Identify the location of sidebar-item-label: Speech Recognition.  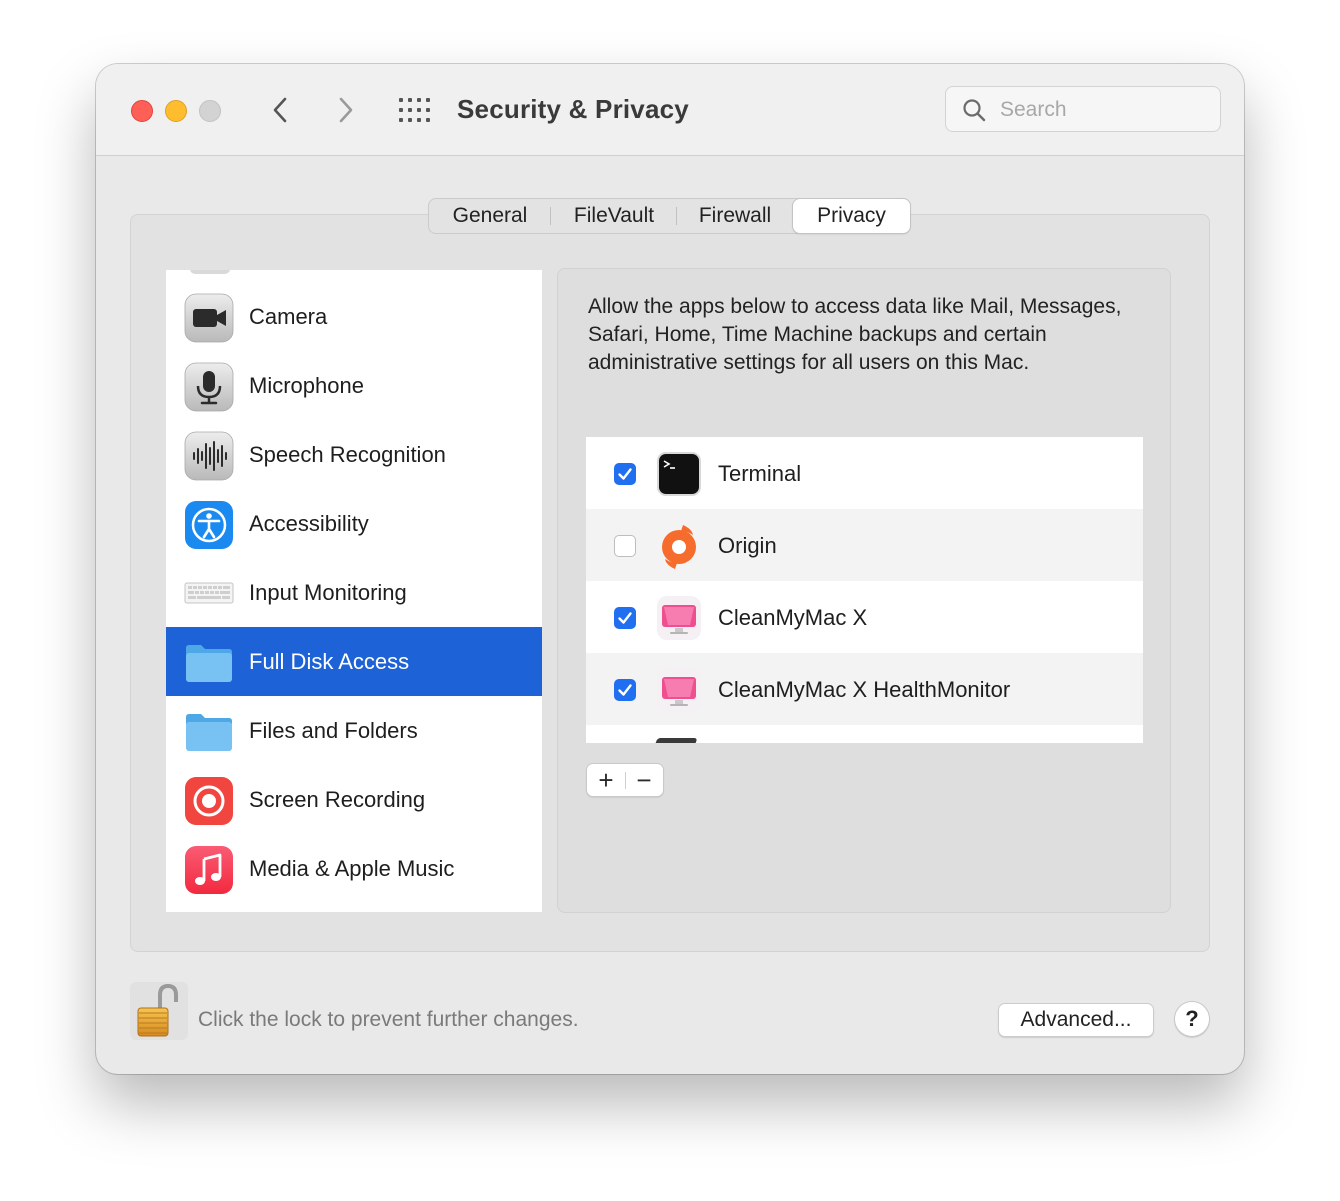
(347, 454).